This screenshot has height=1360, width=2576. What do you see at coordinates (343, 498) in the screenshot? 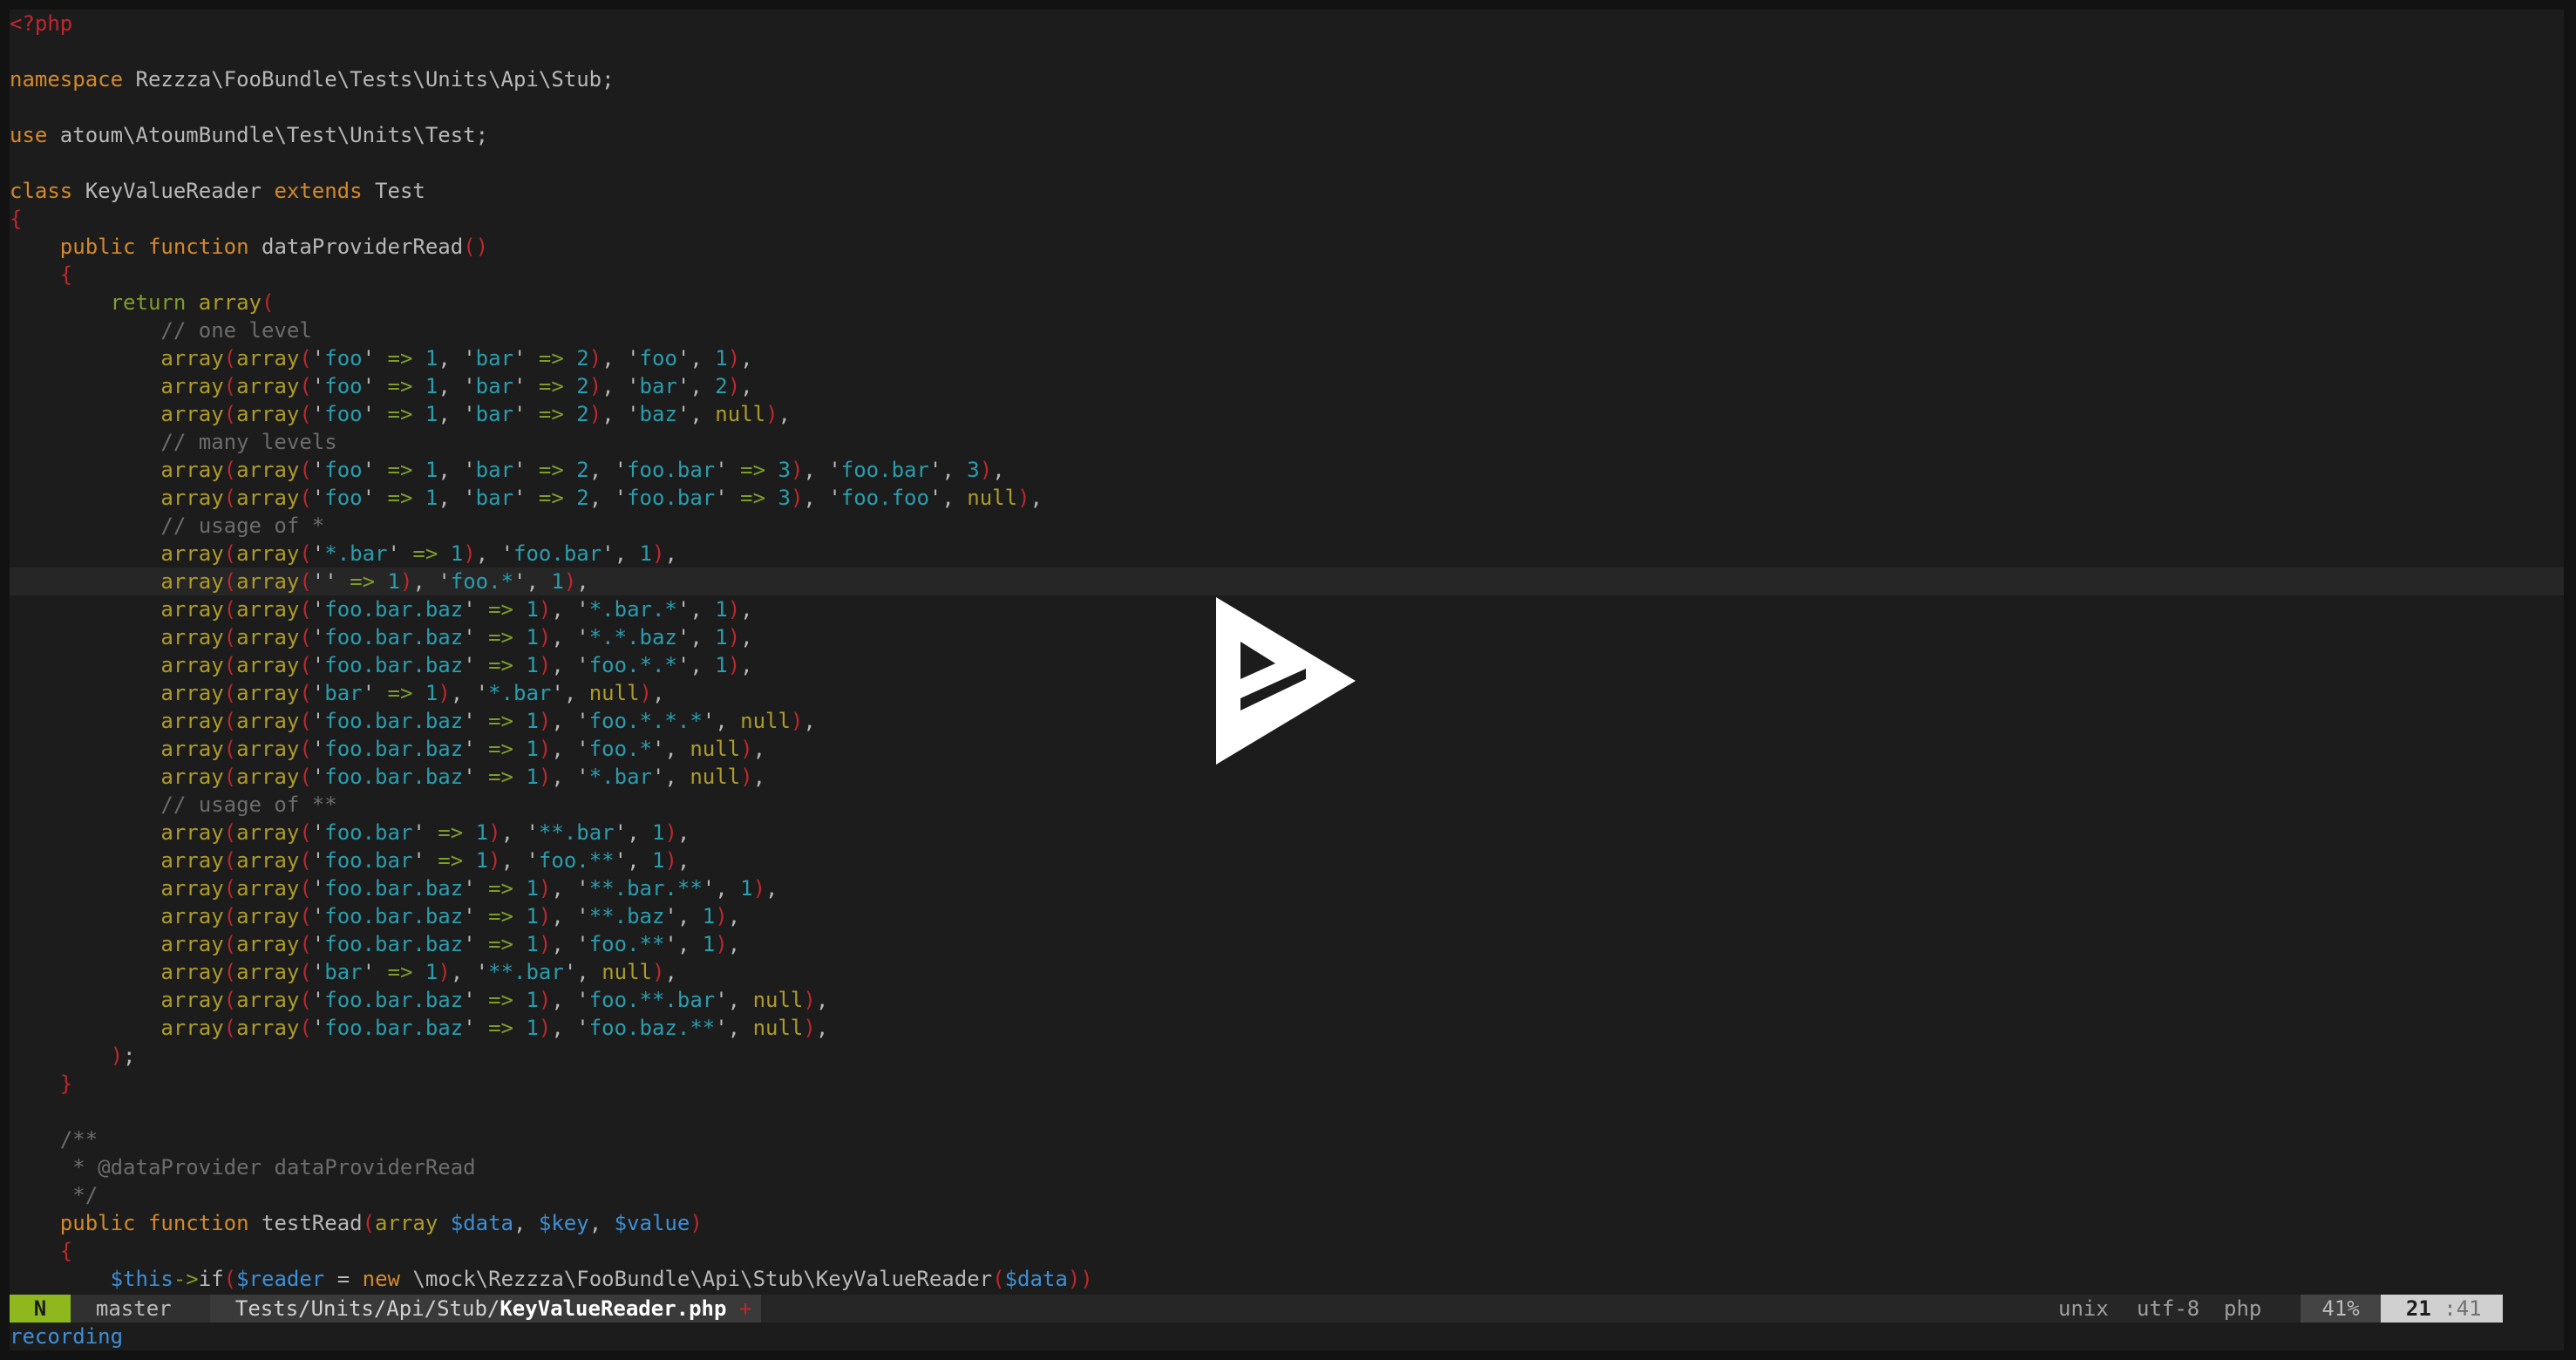
I see `code-token: foo` at bounding box center [343, 498].